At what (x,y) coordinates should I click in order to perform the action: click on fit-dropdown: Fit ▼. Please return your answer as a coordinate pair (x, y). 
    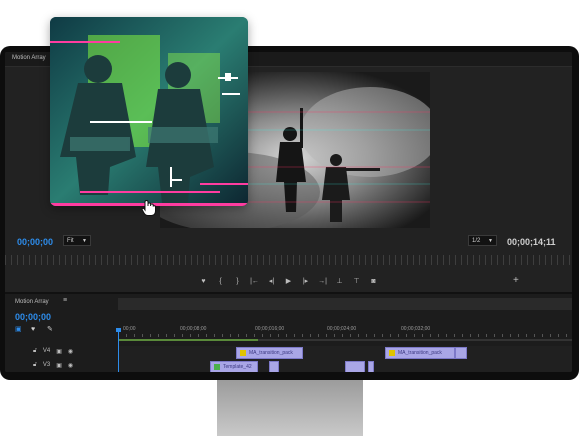
    Looking at the image, I should click on (77, 240).